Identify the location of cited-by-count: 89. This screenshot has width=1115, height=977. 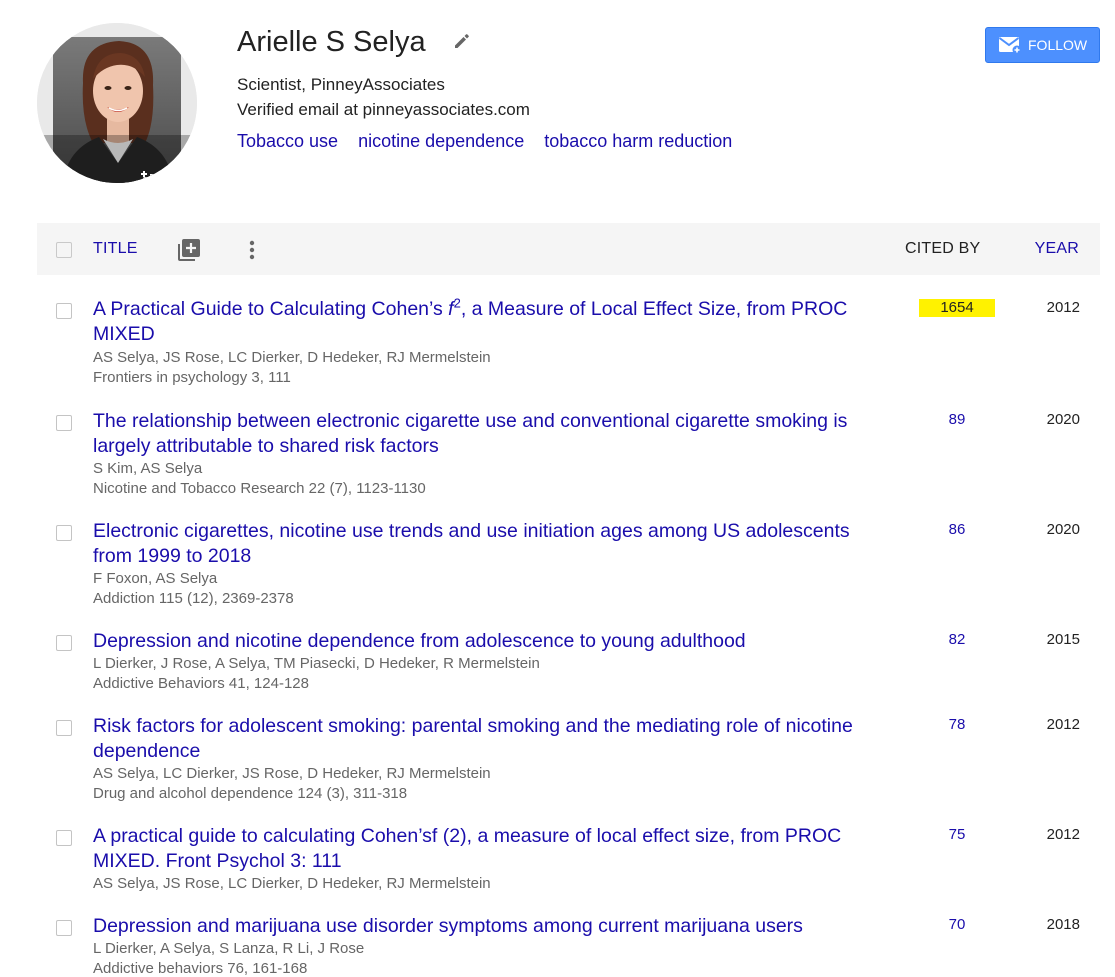
(957, 420).